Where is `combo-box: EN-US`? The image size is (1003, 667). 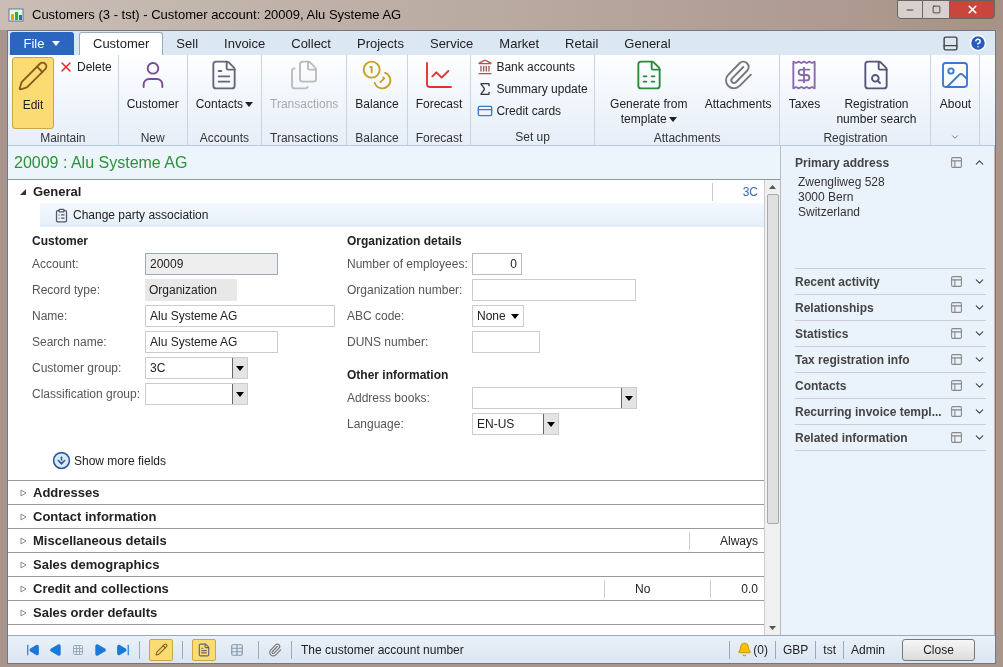
combo-box: EN-US is located at coordinates (515, 424).